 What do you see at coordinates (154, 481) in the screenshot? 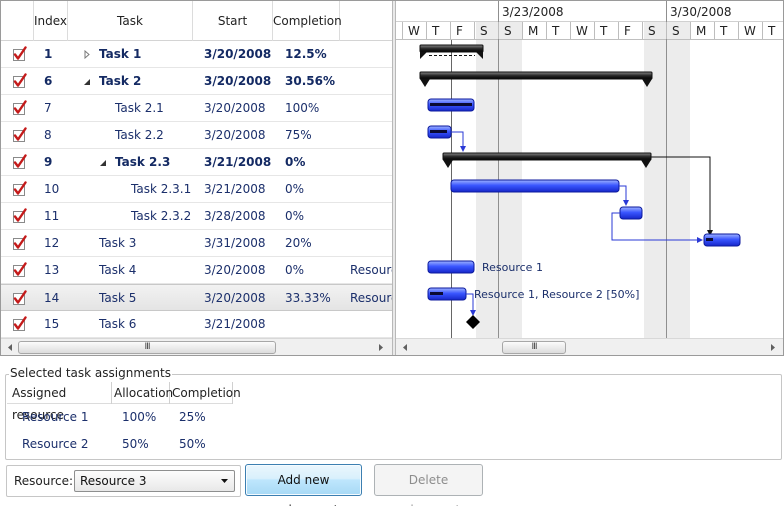
I see `resource-select: Resource 3` at bounding box center [154, 481].